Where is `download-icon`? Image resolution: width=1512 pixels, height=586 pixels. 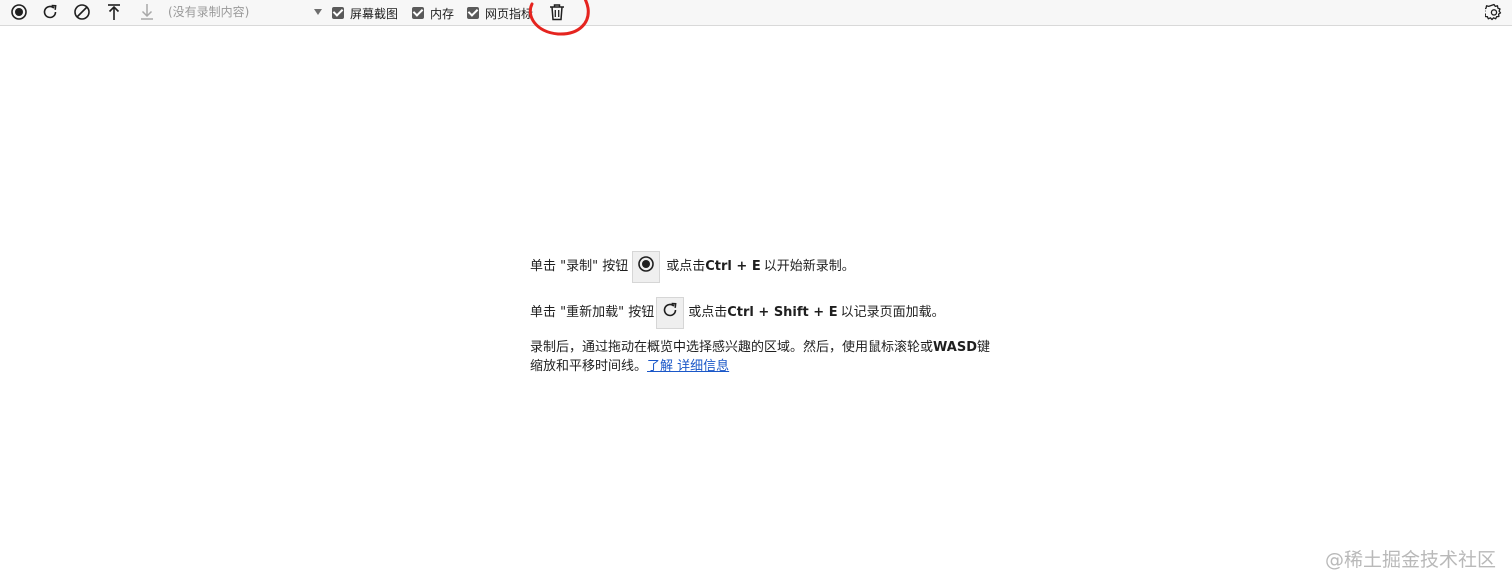
download-icon is located at coordinates (147, 12).